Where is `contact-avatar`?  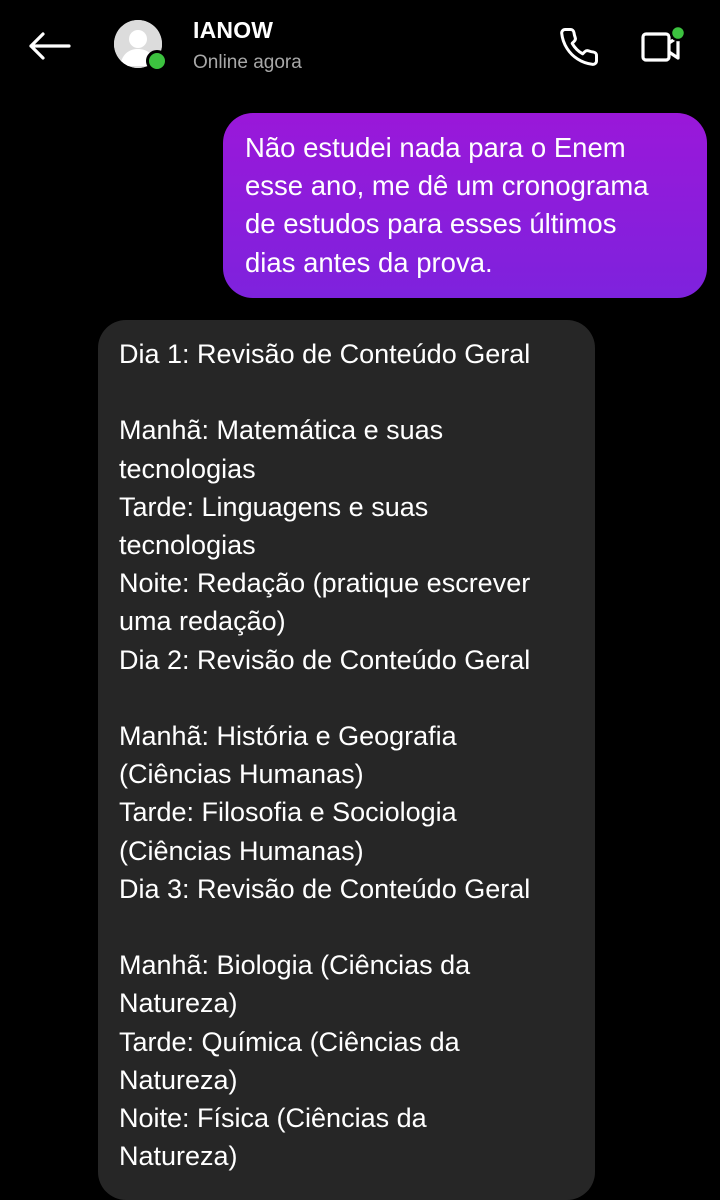 contact-avatar is located at coordinates (141, 47).